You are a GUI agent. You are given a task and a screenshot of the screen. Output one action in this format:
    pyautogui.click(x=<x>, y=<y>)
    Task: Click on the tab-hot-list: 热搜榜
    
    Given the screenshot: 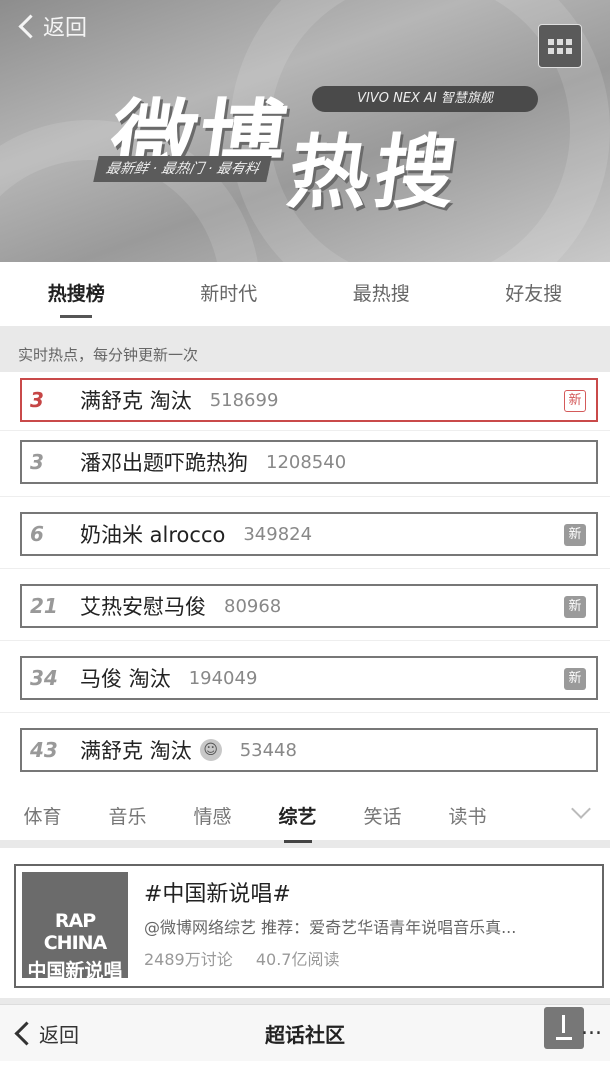 What is the action you would take?
    pyautogui.click(x=76, y=294)
    